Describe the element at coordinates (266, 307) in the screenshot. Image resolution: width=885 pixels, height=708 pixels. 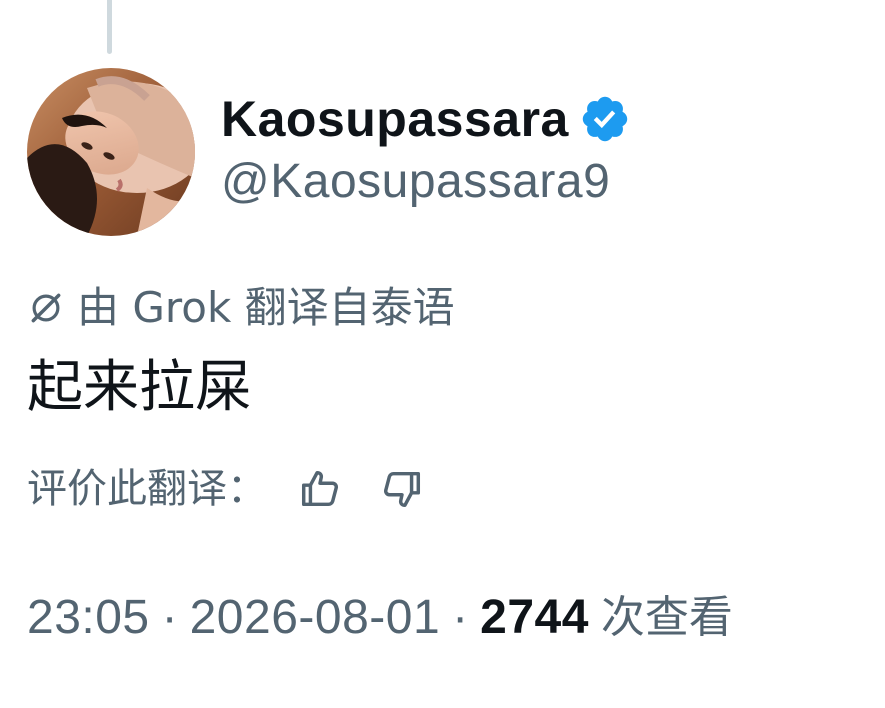
I see `translation-label: 由 Grok 翻译自泰语` at that location.